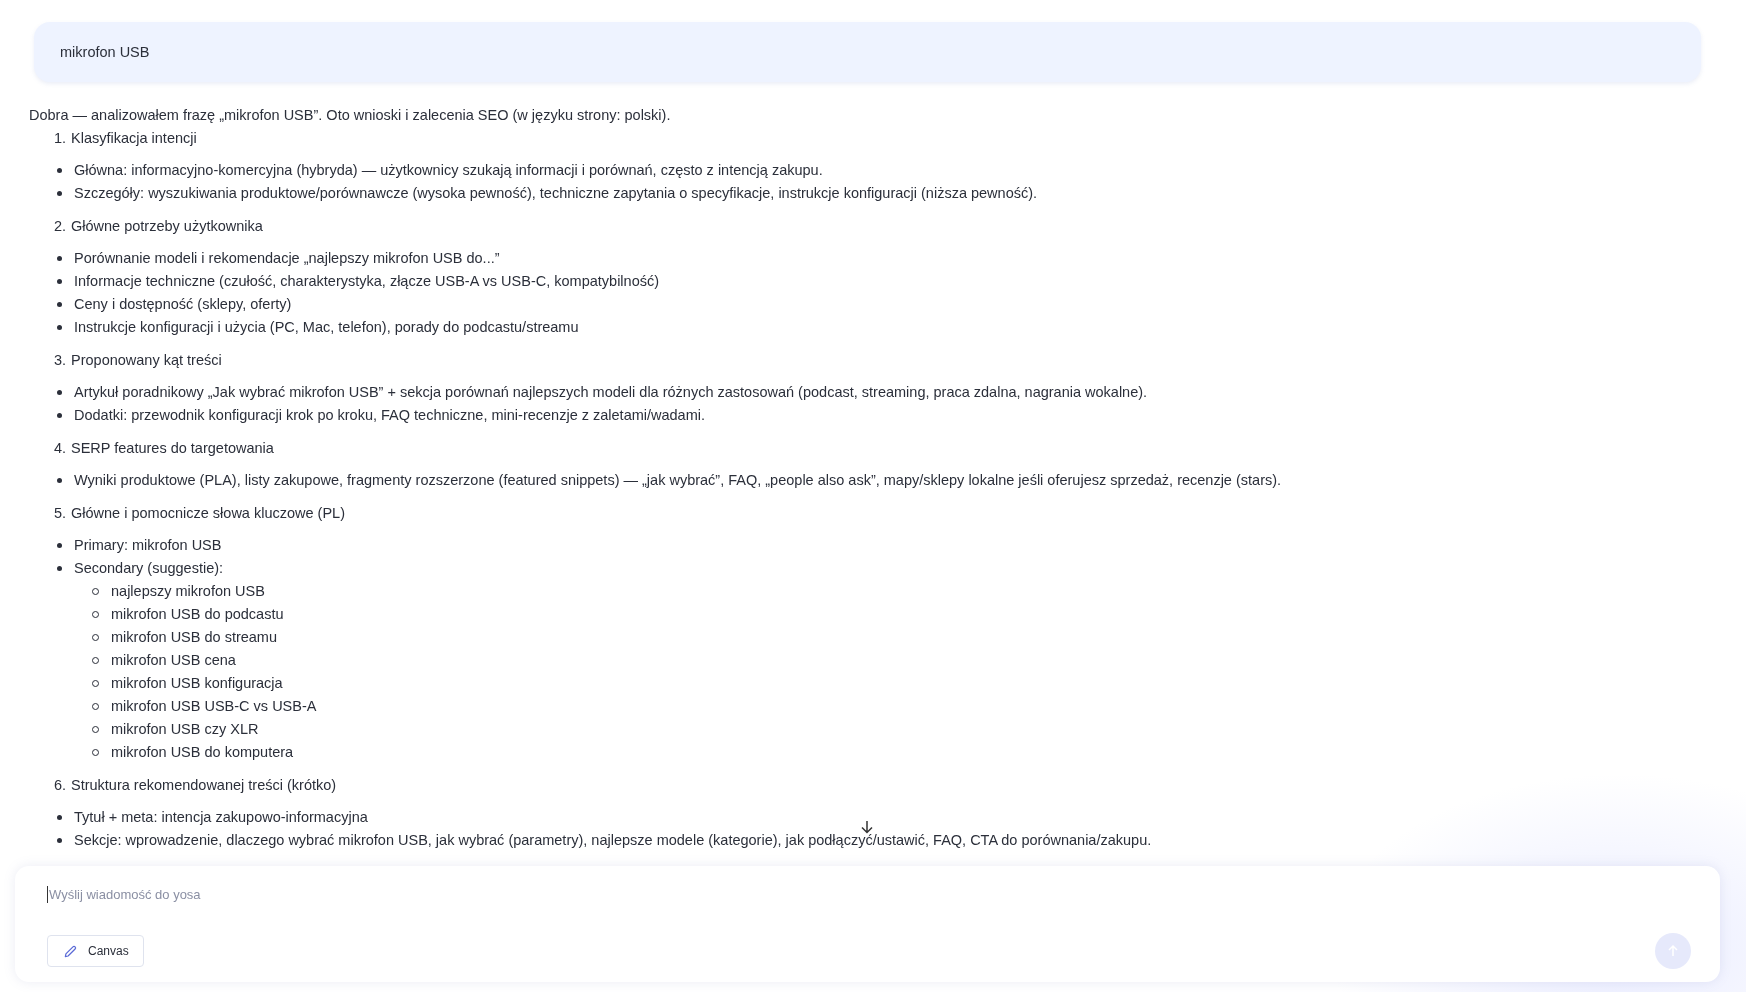 The image size is (1746, 992). Describe the element at coordinates (185, 729) in the screenshot. I see `list-item: mikrofon USB czy XLR` at that location.